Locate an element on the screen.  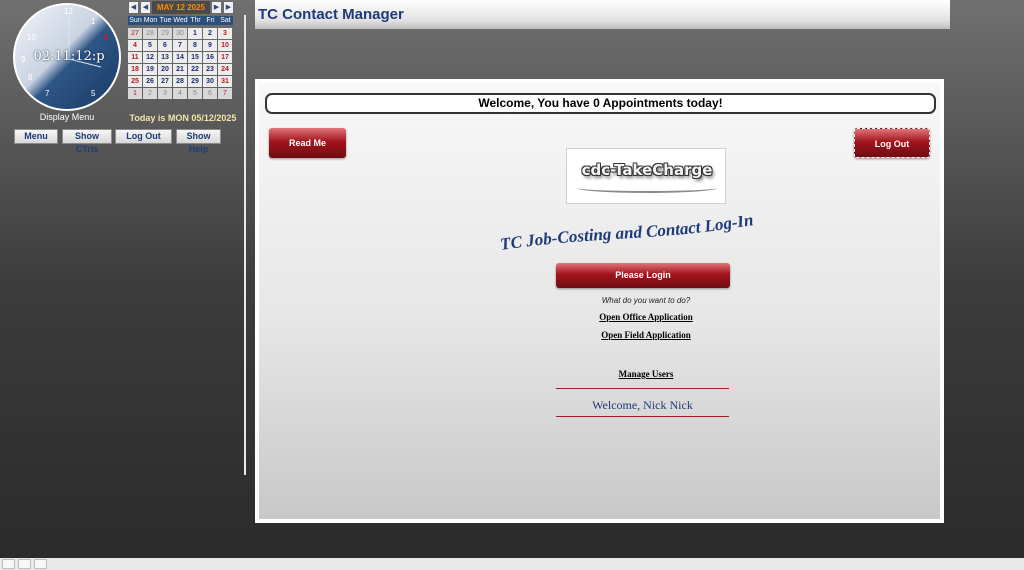
read-me-button: Read Me is located at coordinates (307, 143).